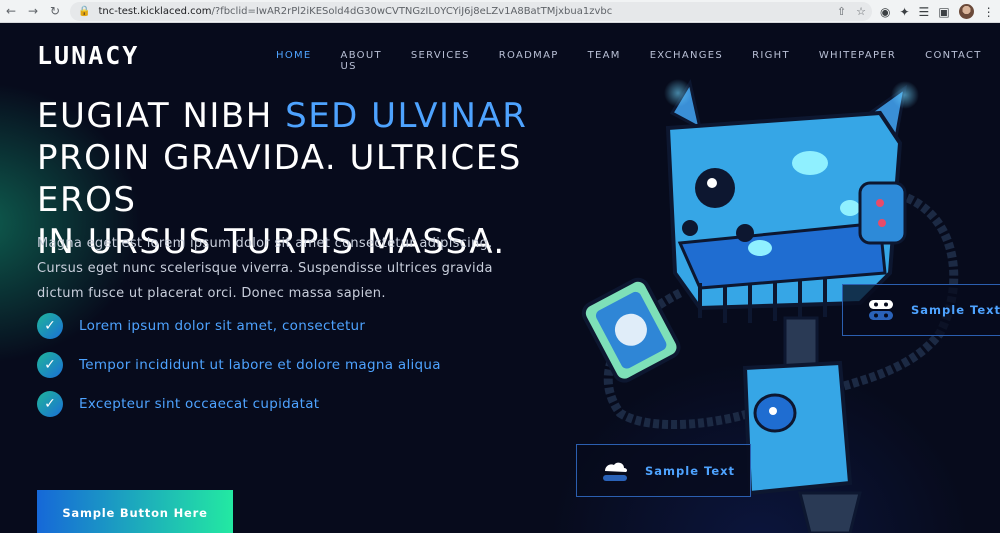 The width and height of the screenshot is (1000, 533). Describe the element at coordinates (924, 12) in the screenshot. I see `media-playlist-icon: ☰` at that location.